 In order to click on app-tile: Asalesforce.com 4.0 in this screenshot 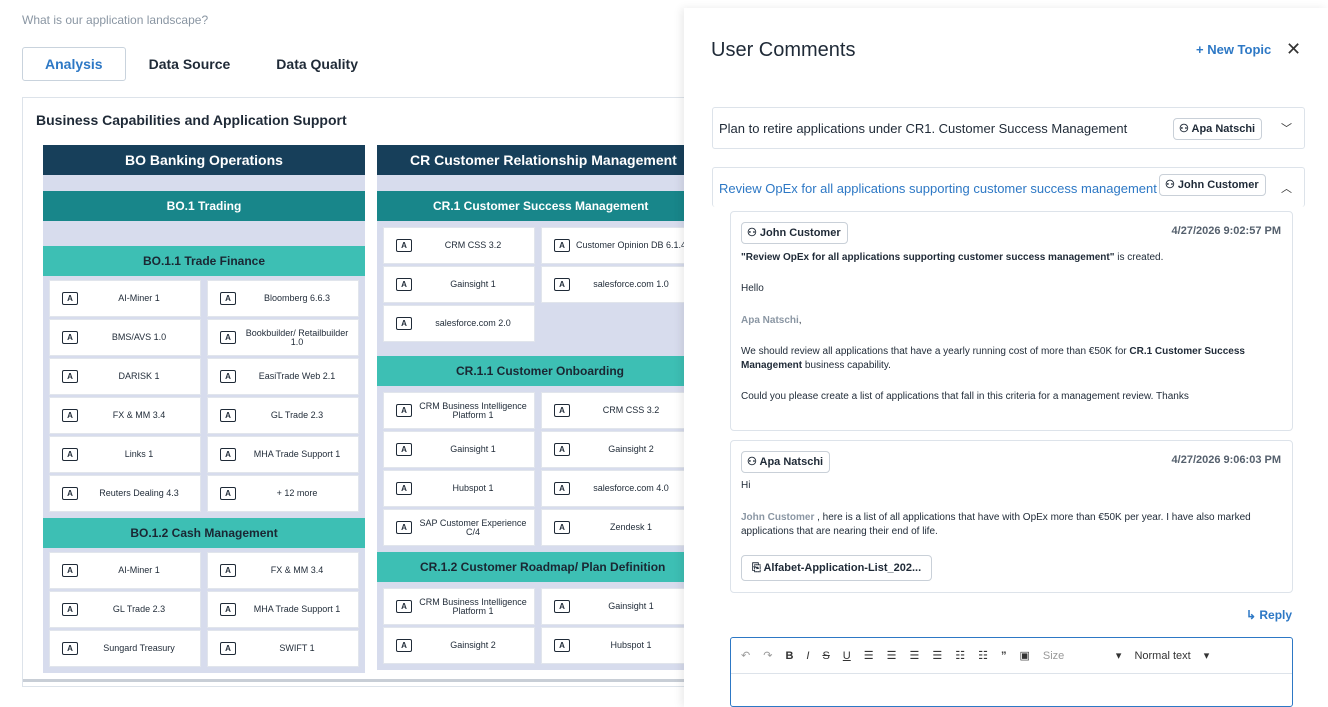, I will do `click(617, 488)`.